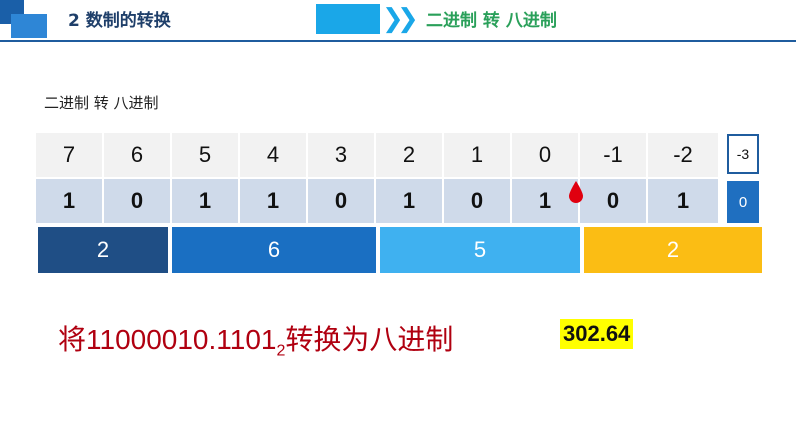 This screenshot has height=444, width=796. Describe the element at coordinates (69, 155) in the screenshot. I see `position-cell: 7` at that location.